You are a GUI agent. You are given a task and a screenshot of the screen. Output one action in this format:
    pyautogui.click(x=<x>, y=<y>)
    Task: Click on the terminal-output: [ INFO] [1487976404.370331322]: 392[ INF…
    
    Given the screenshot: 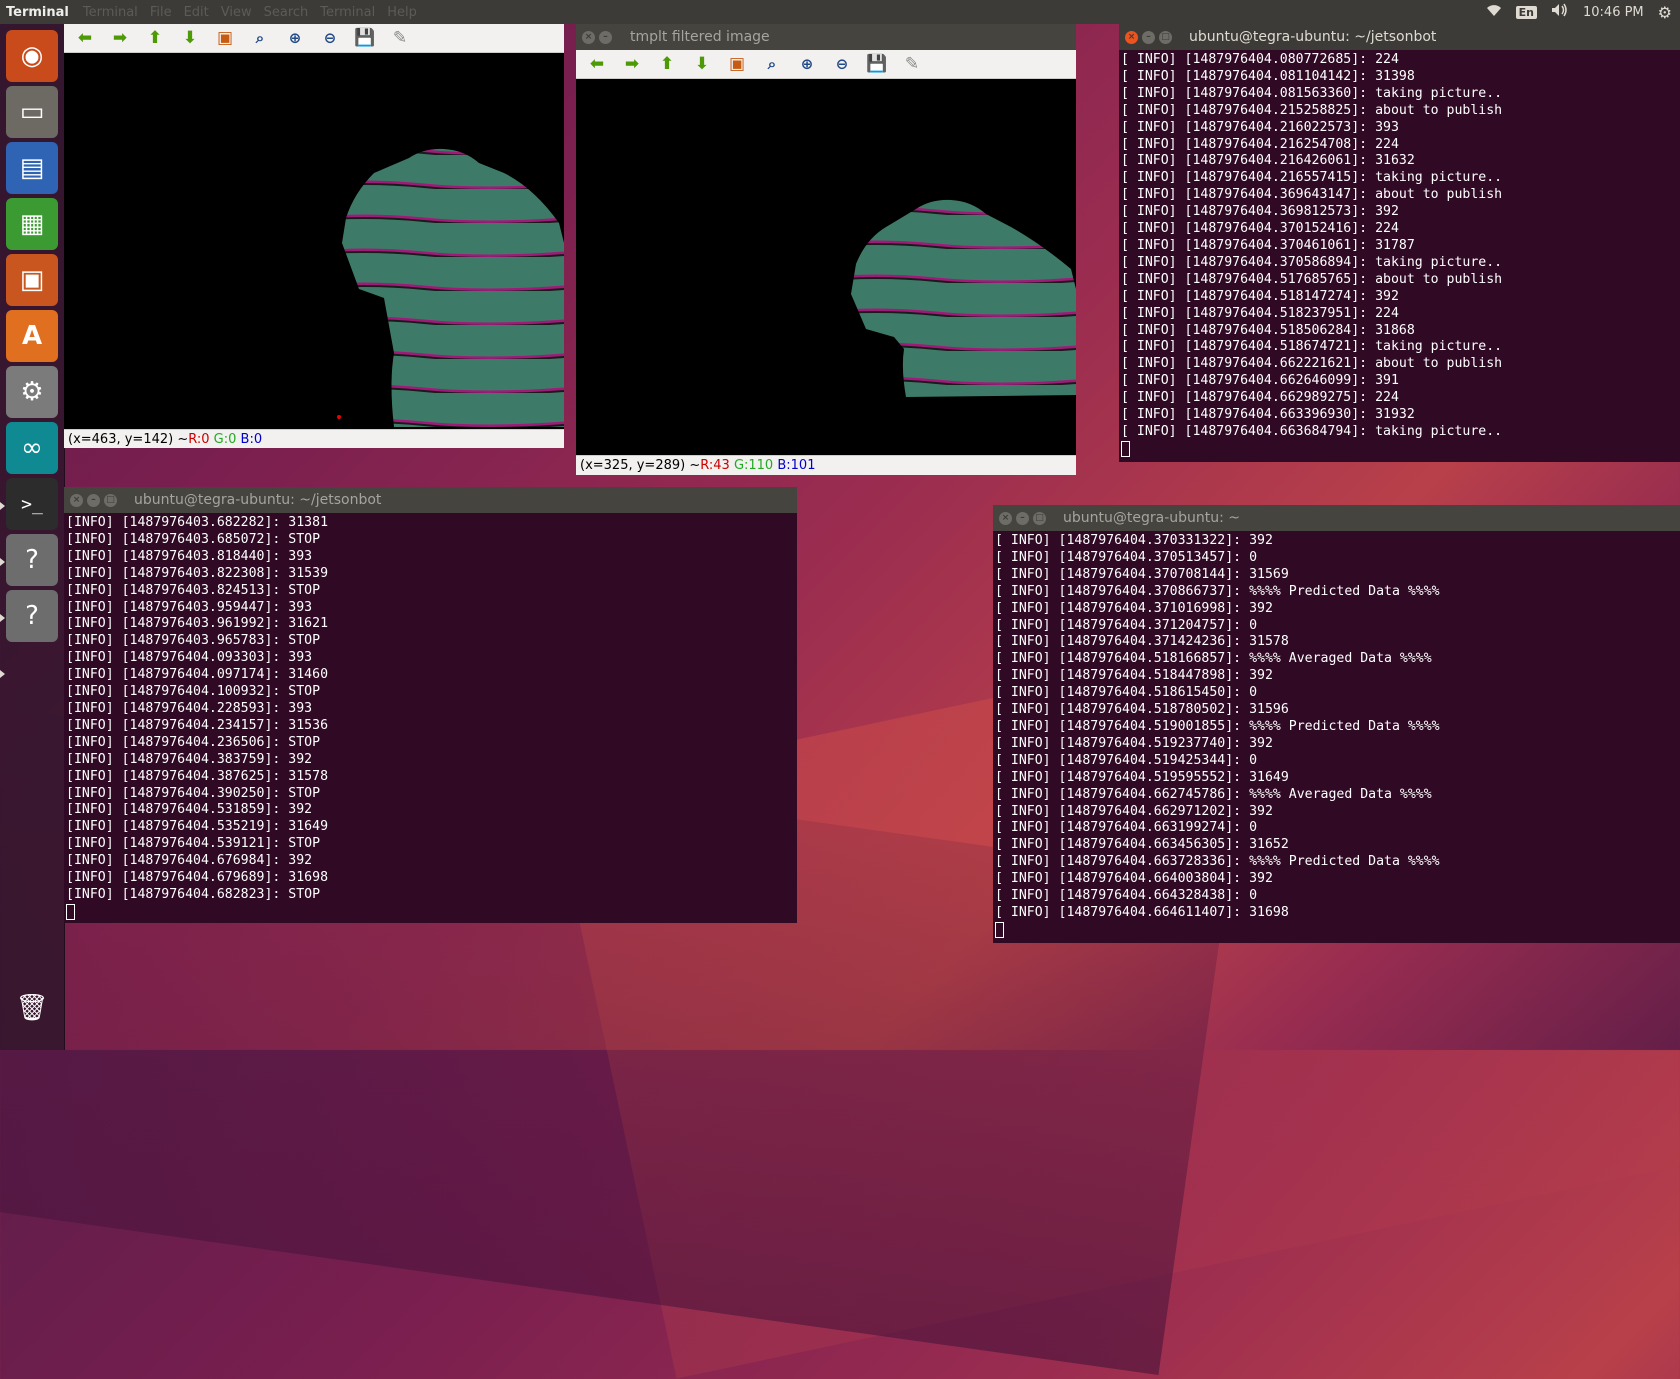 What is the action you would take?
    pyautogui.click(x=1336, y=737)
    